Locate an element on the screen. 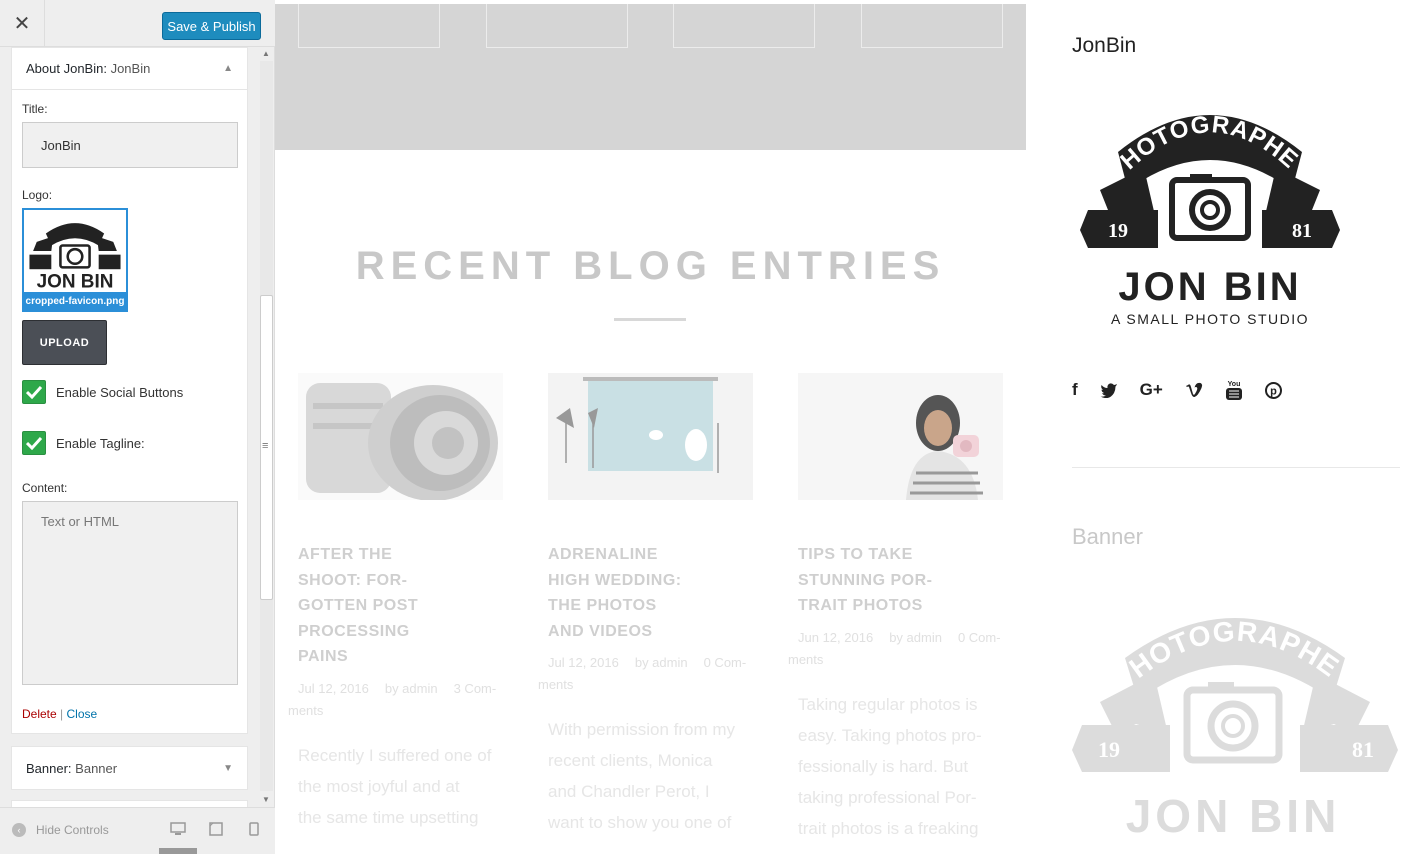  logo-label: Logo: is located at coordinates (37, 195).